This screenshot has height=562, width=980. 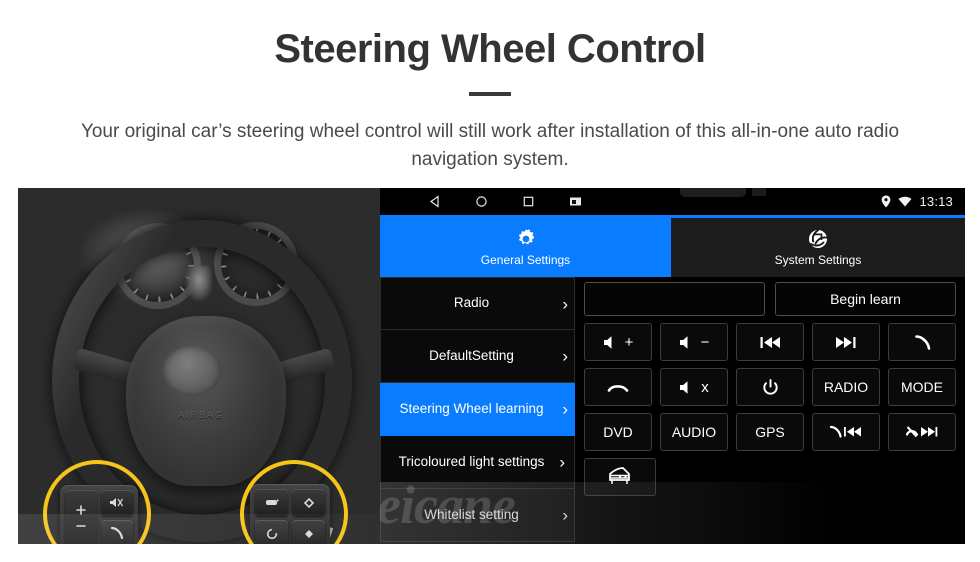 I want to click on phone-hangup-key, so click(x=618, y=387).